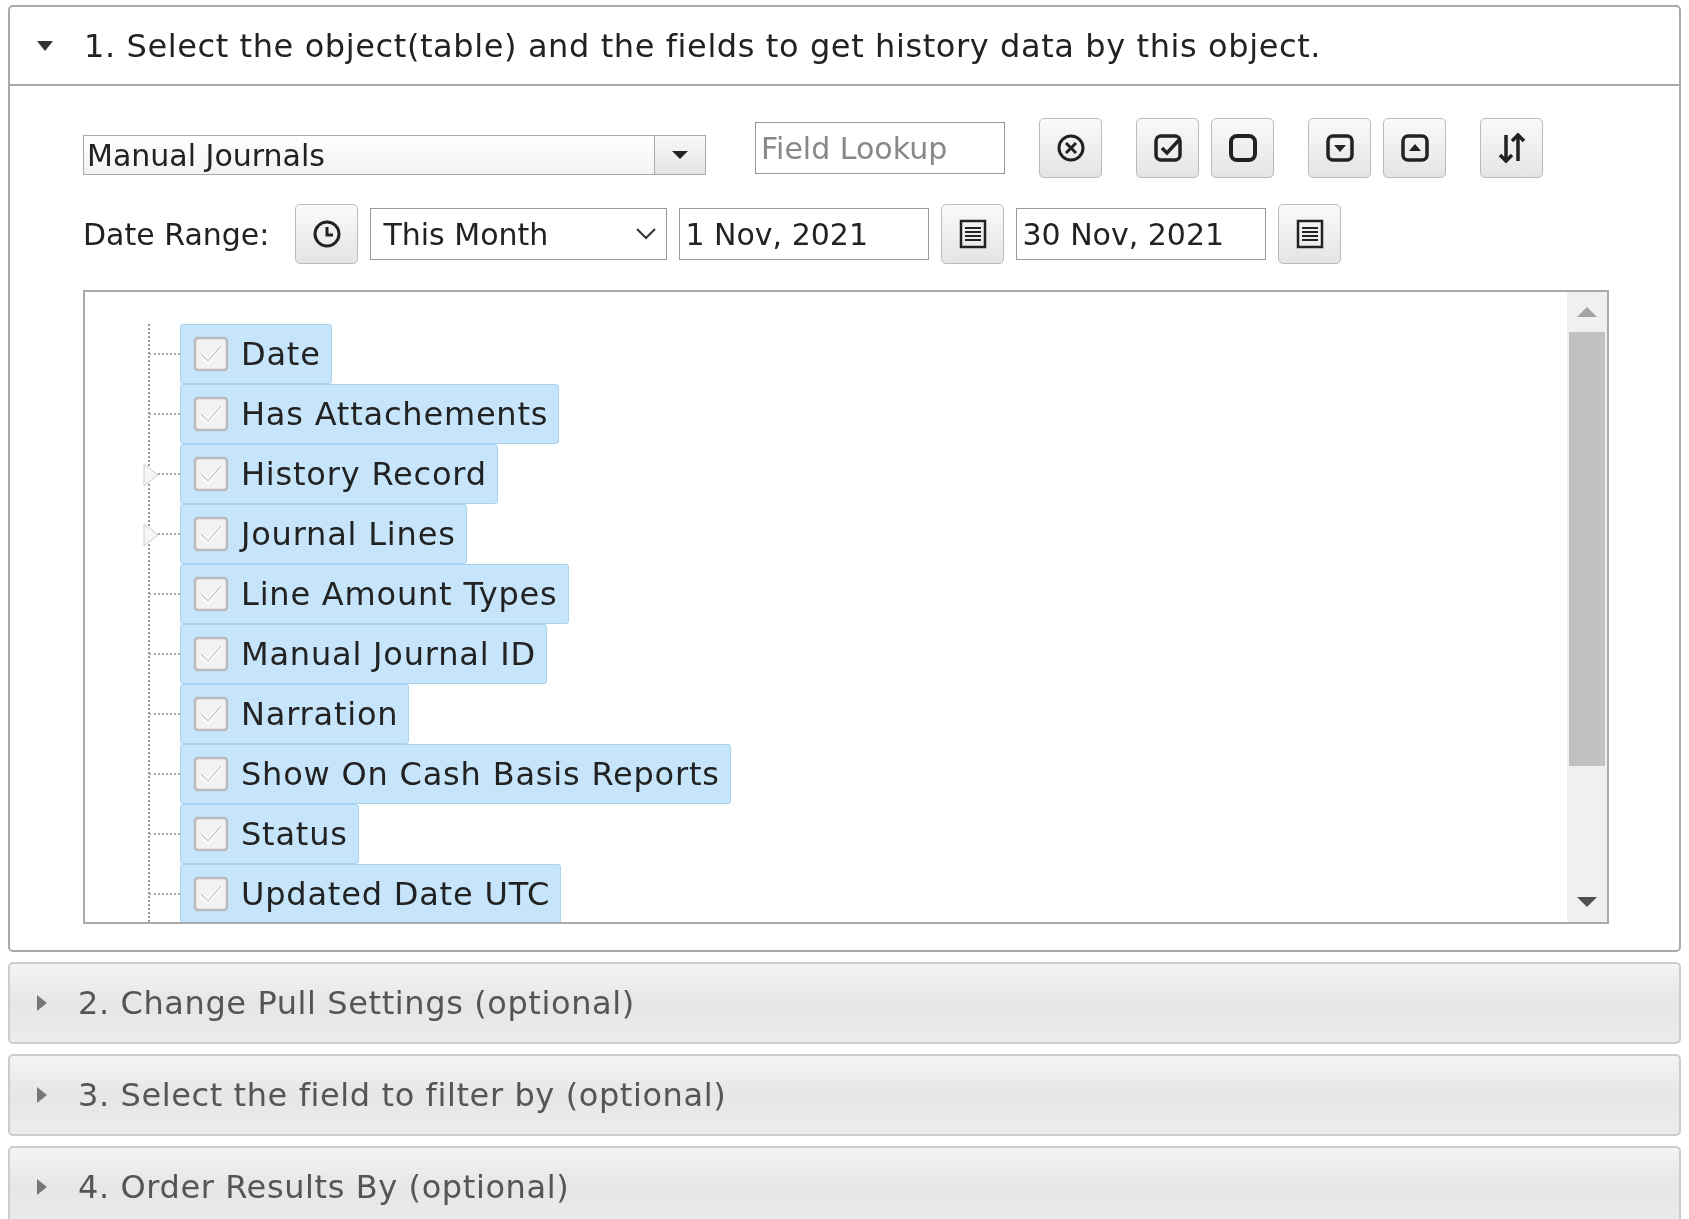 This screenshot has height=1219, width=1689. What do you see at coordinates (45, 45) in the screenshot?
I see `collapse-caret-icon` at bounding box center [45, 45].